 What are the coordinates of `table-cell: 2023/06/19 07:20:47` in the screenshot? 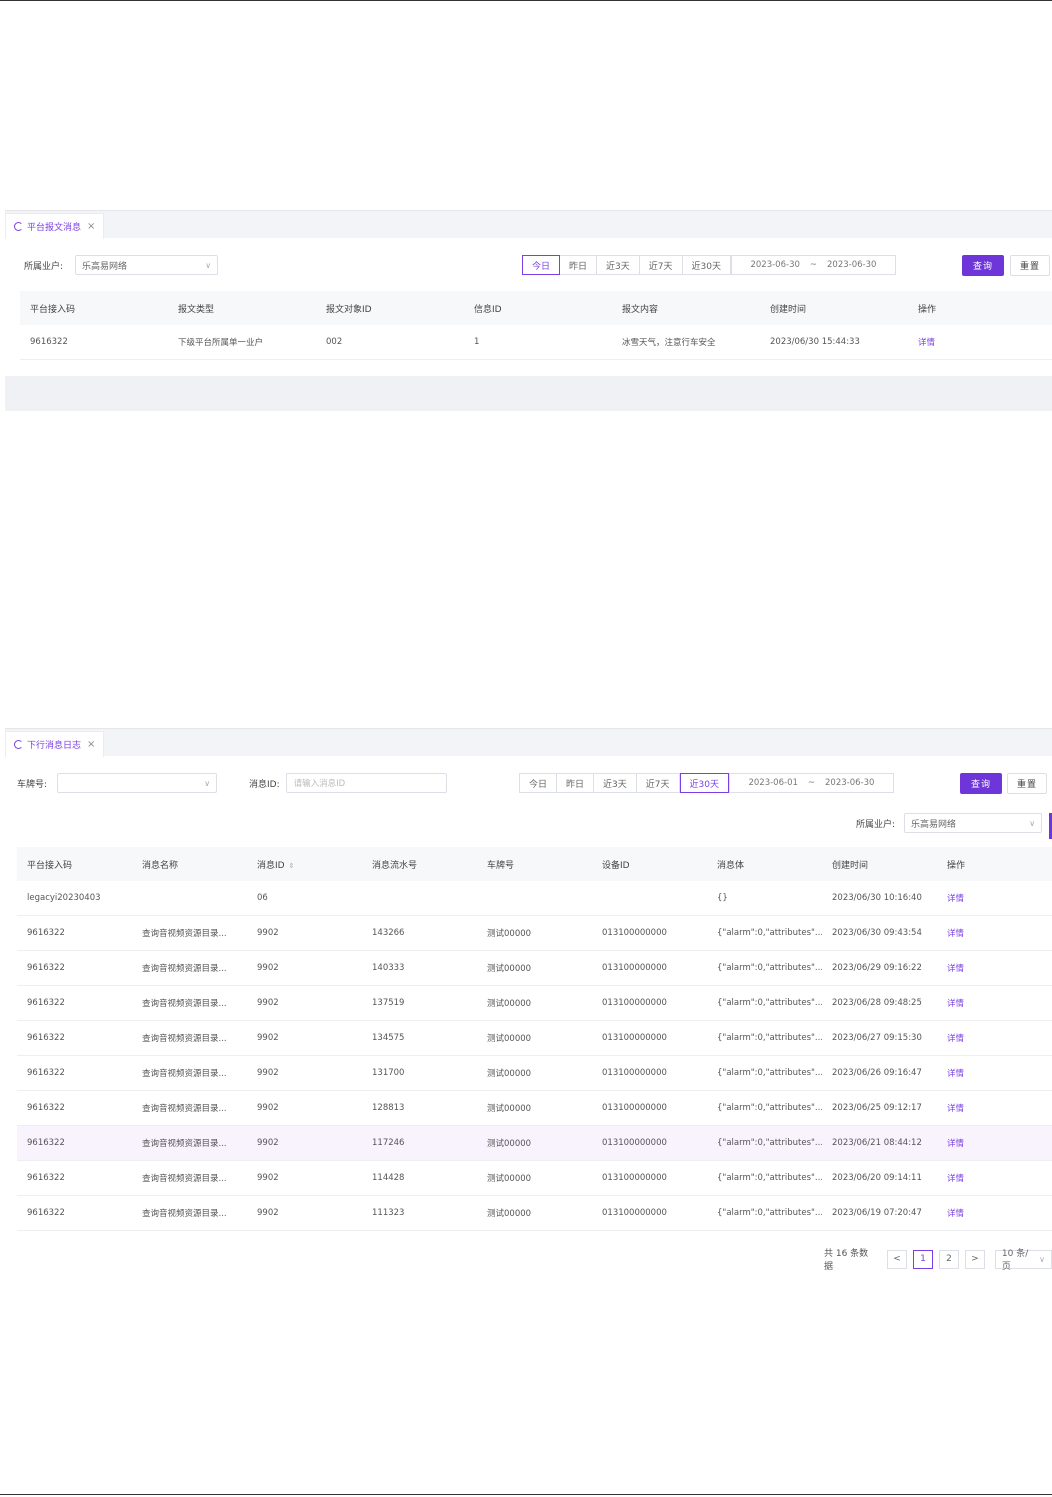 It's located at (877, 1213).